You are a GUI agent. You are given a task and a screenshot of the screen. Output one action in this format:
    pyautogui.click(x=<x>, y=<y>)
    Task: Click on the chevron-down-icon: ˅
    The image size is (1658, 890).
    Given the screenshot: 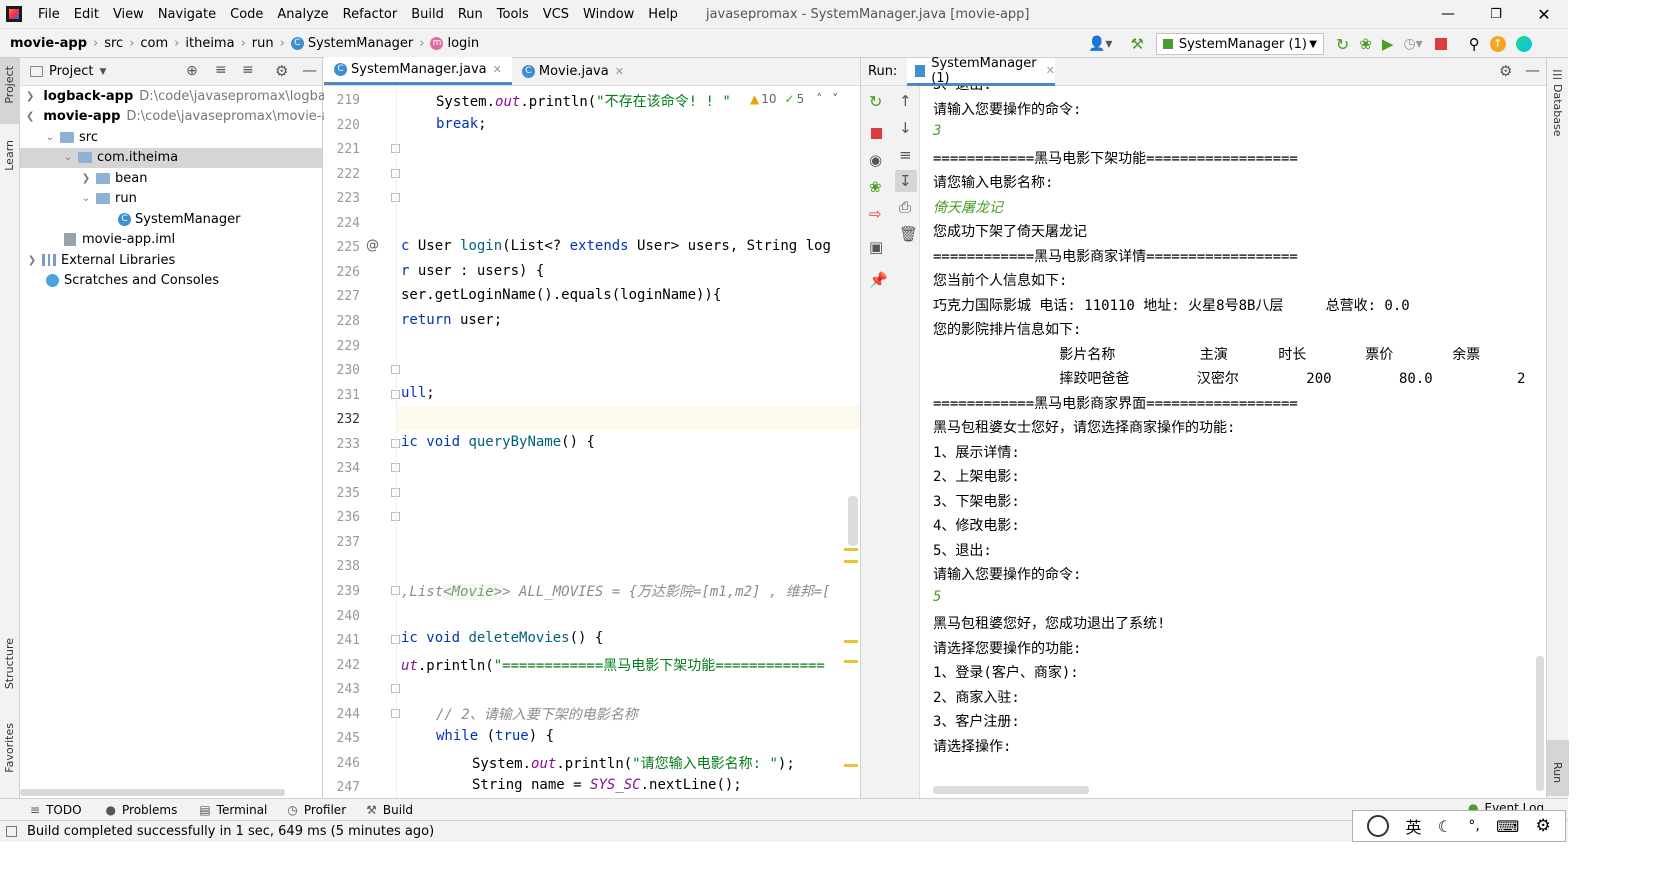 What is the action you would take?
    pyautogui.click(x=835, y=99)
    